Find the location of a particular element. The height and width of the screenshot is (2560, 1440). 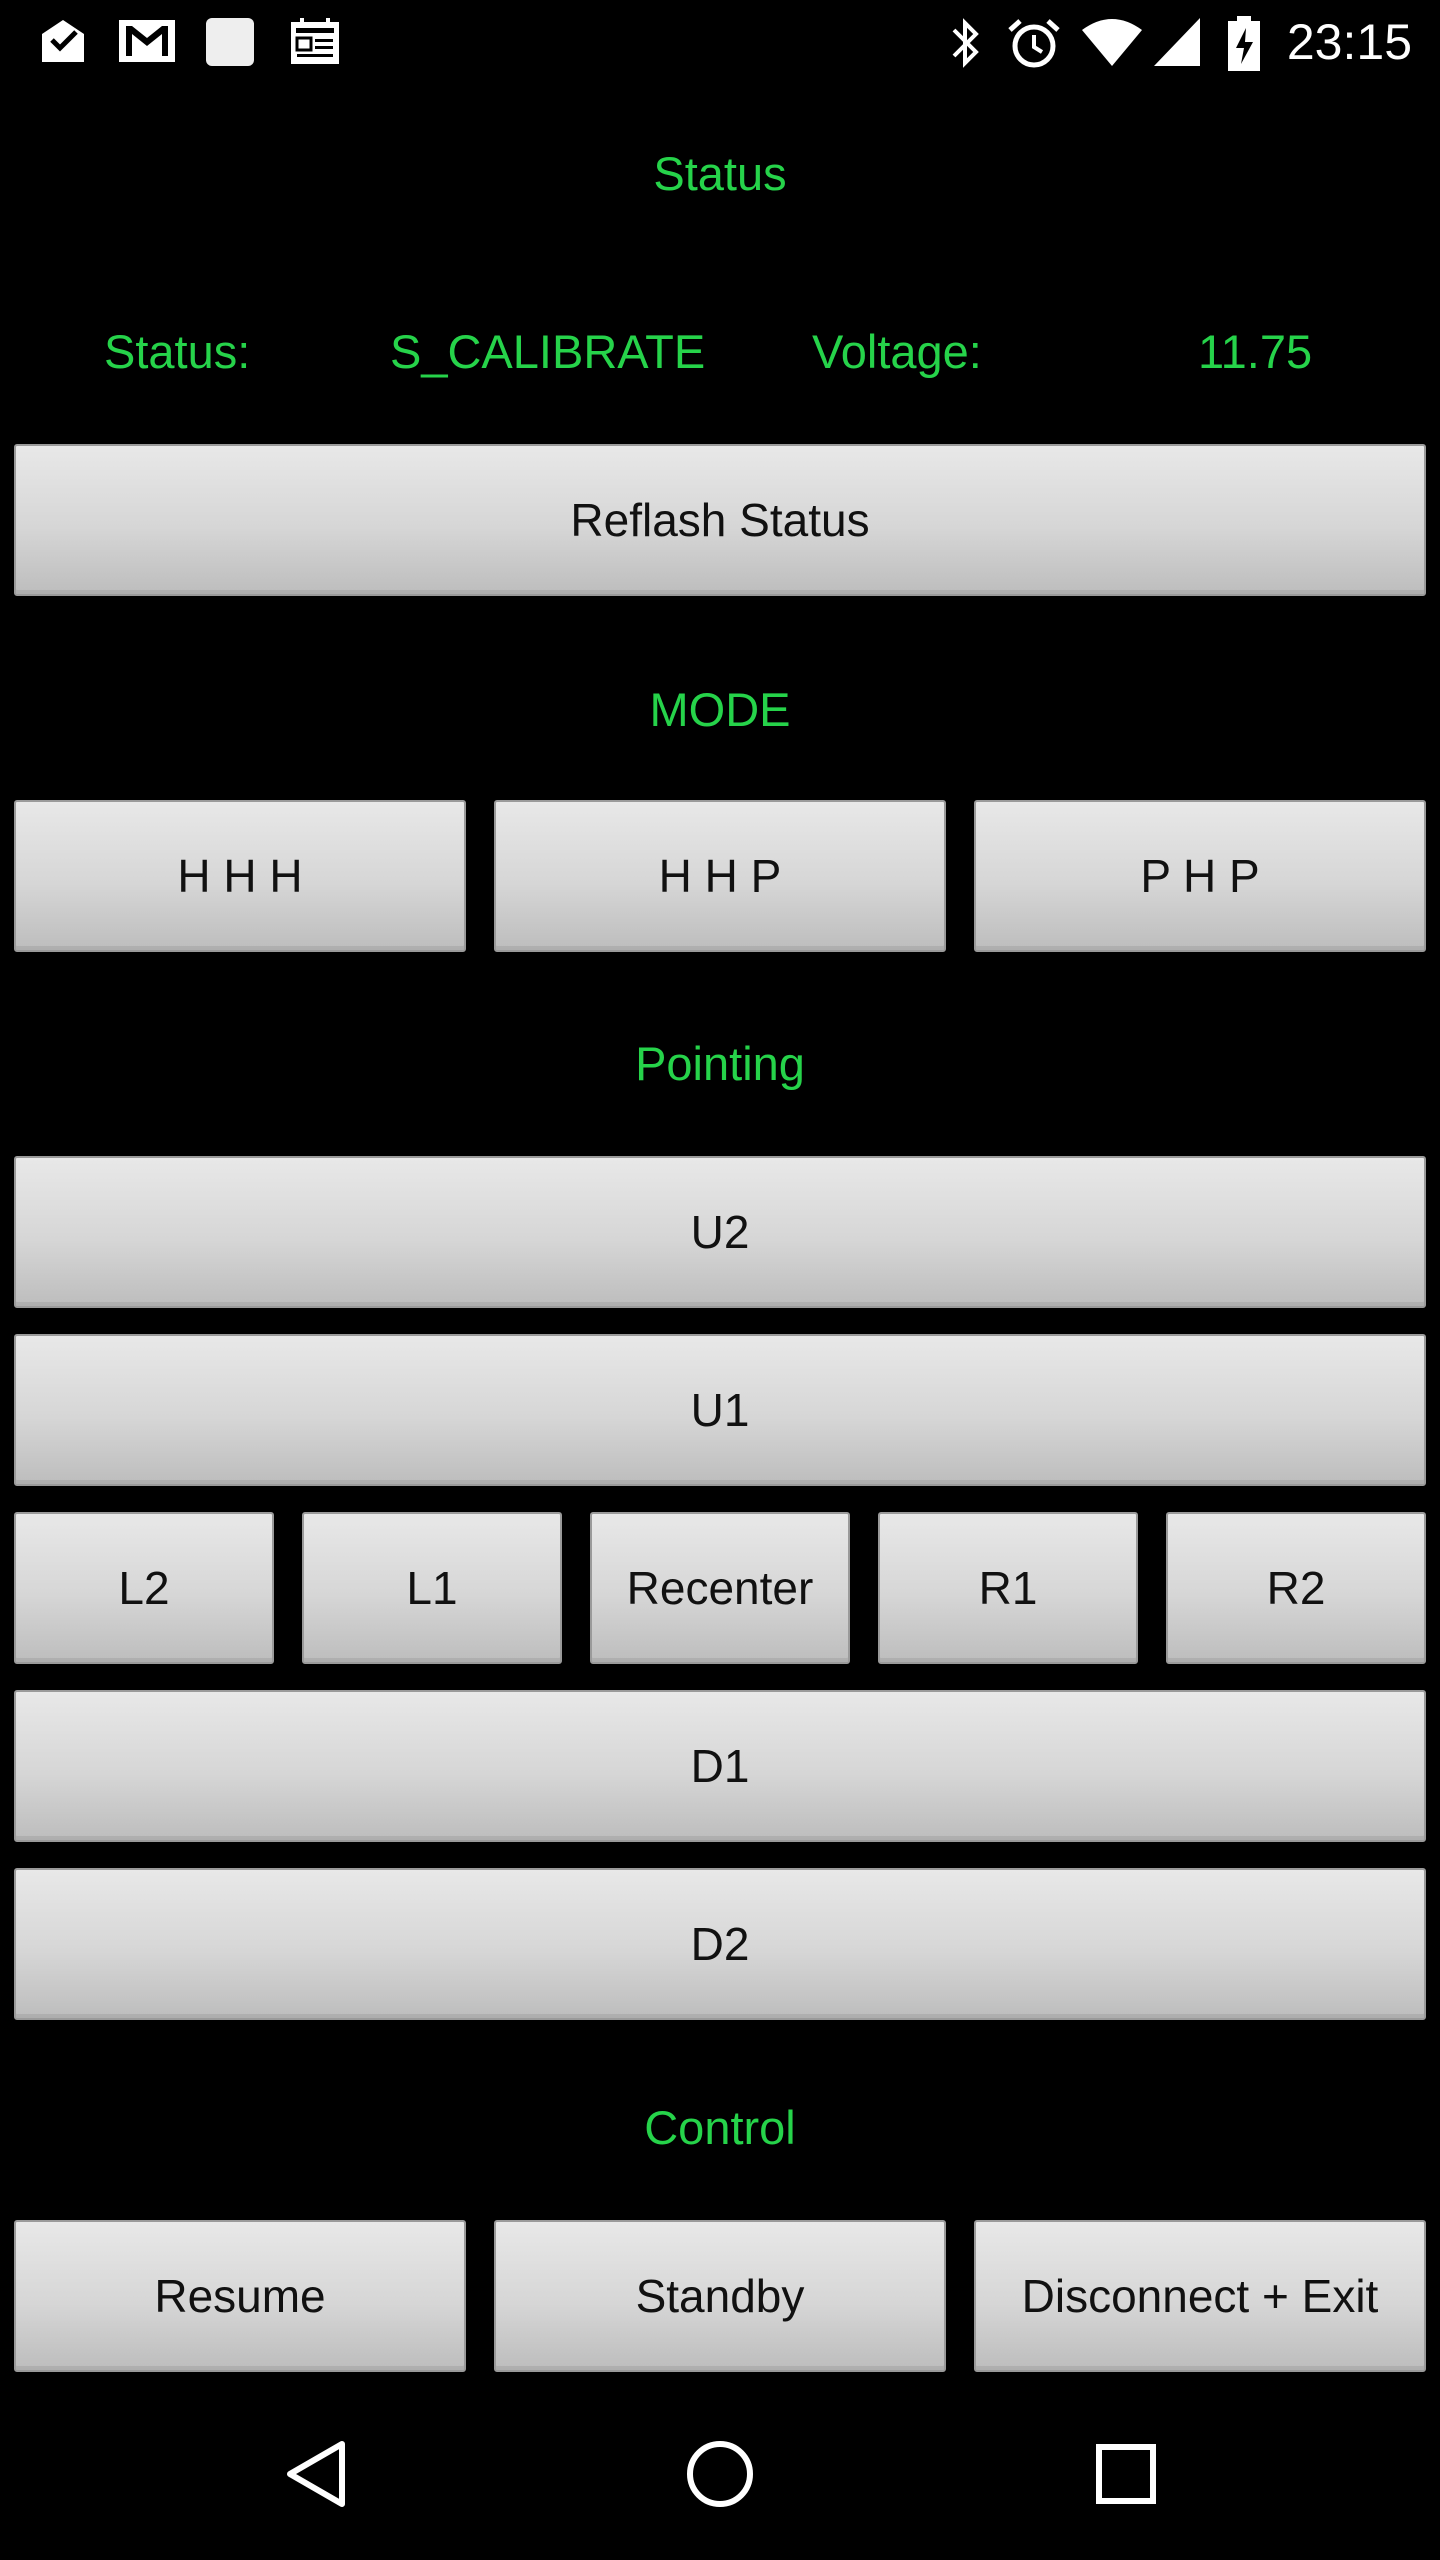

resume-button: Resume is located at coordinates (240, 2296).